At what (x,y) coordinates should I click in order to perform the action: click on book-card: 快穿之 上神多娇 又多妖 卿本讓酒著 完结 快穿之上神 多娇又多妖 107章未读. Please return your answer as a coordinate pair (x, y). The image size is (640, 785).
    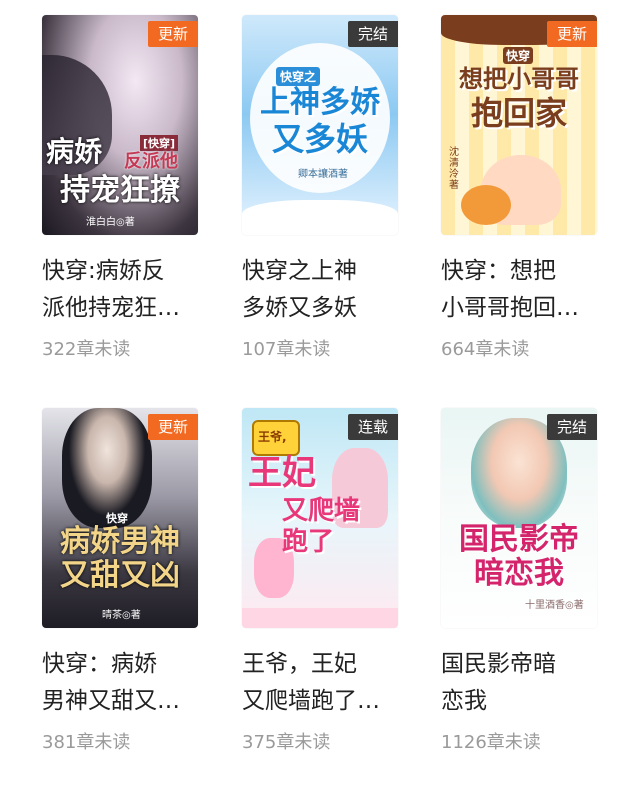
    Looking at the image, I should click on (320, 188).